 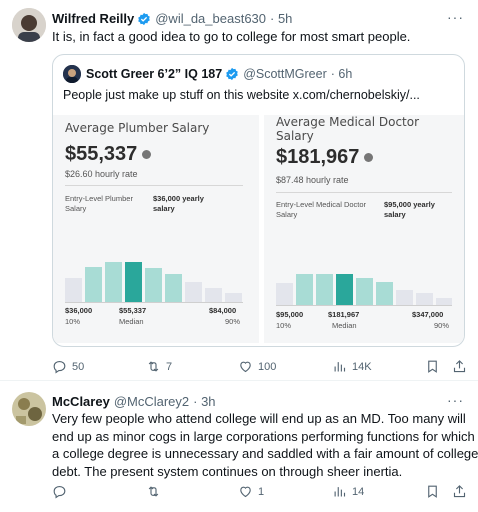 I want to click on card-title-line2: Salary, so click(x=295, y=136).